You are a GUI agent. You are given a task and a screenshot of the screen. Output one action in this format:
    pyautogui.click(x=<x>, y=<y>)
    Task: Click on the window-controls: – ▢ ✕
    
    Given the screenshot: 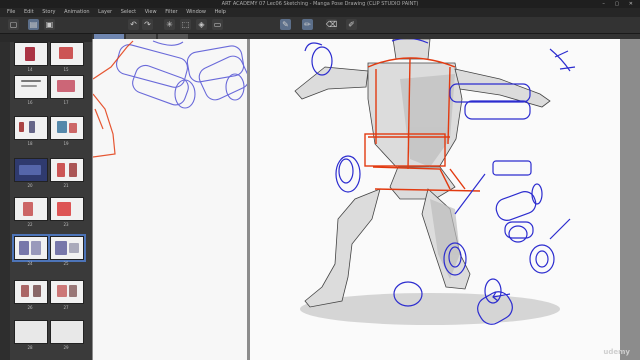 What is the action you would take?
    pyautogui.click(x=619, y=4)
    